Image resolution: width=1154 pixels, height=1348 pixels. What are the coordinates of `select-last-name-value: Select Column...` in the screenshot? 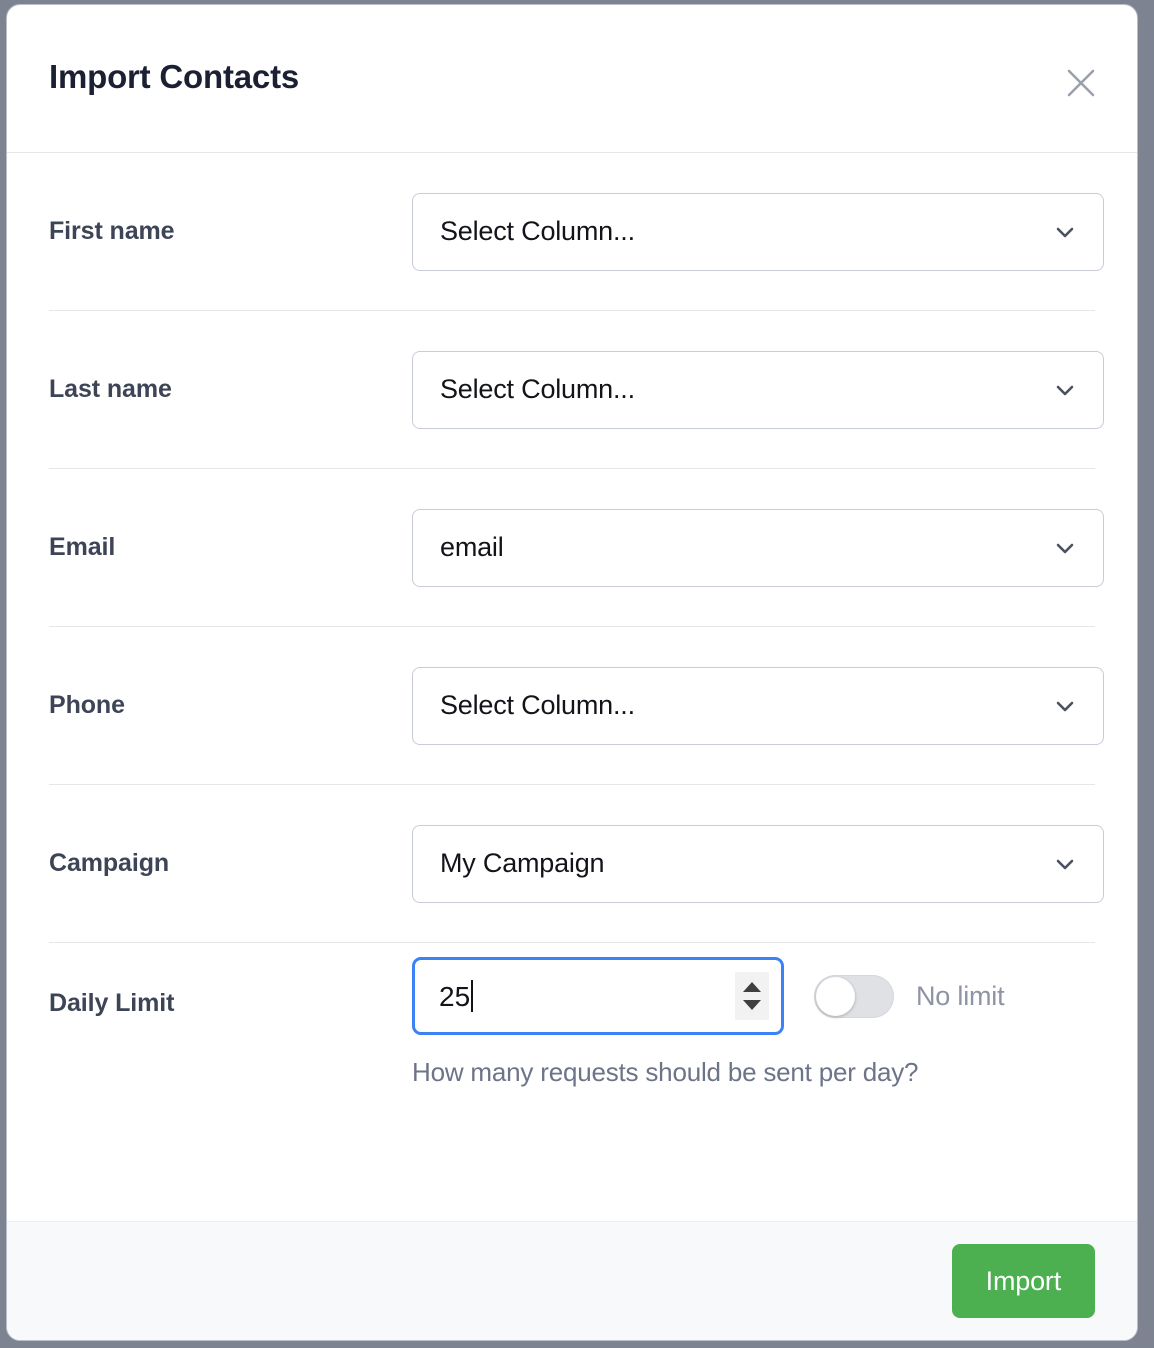 It's located at (537, 389).